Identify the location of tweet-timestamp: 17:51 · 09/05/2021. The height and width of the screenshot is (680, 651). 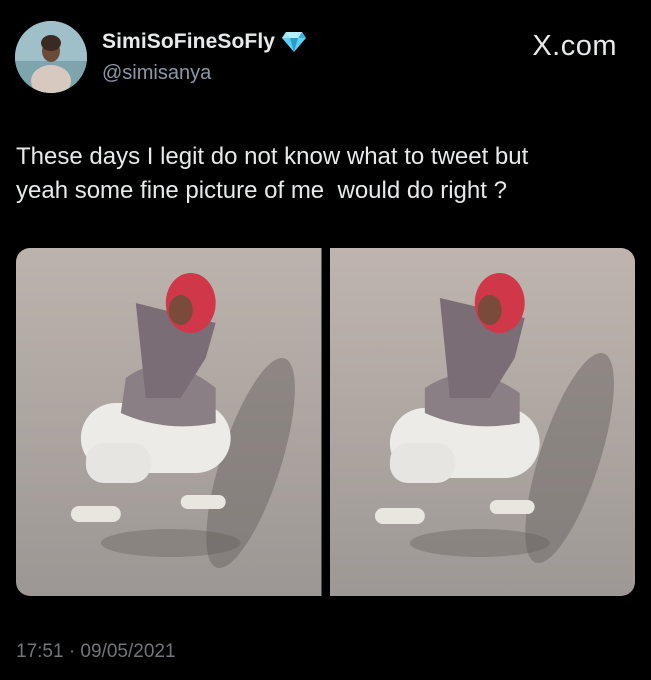
(96, 652).